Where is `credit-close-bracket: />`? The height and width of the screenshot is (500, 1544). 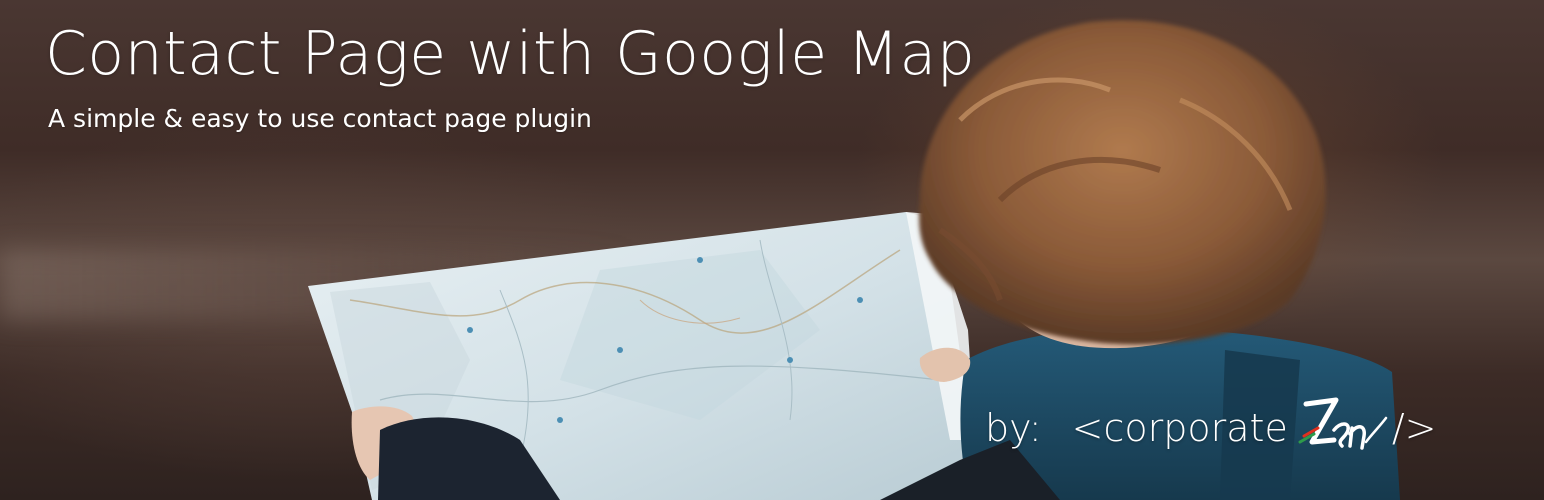 credit-close-bracket: /> is located at coordinates (1414, 428).